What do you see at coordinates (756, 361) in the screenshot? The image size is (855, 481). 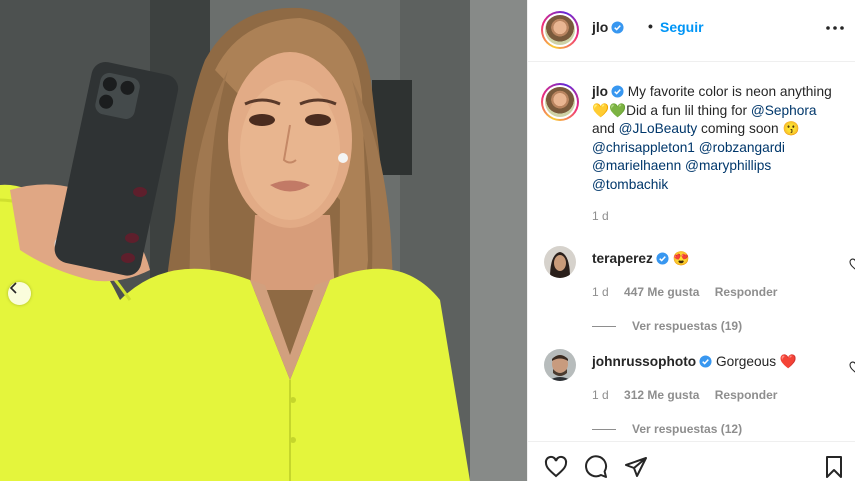 I see `comment-body: Gorgeous ❤️` at bounding box center [756, 361].